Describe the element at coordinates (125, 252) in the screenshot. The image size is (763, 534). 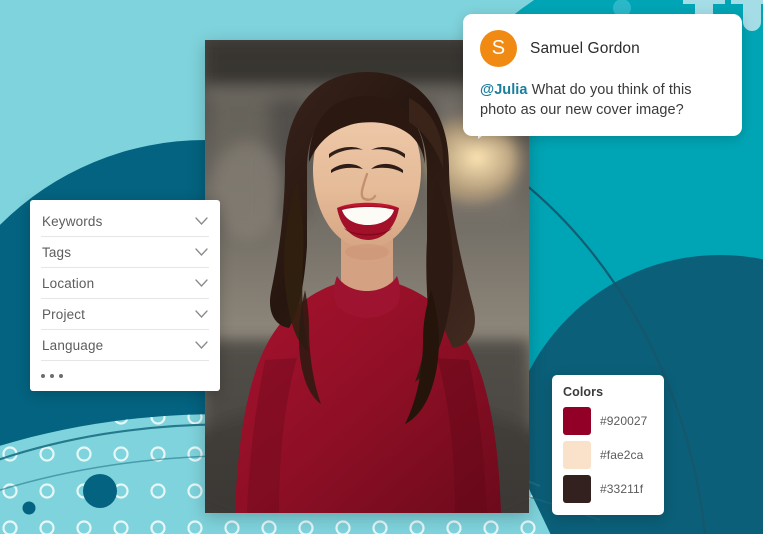
I see `metadata-row-tags: Tags` at that location.